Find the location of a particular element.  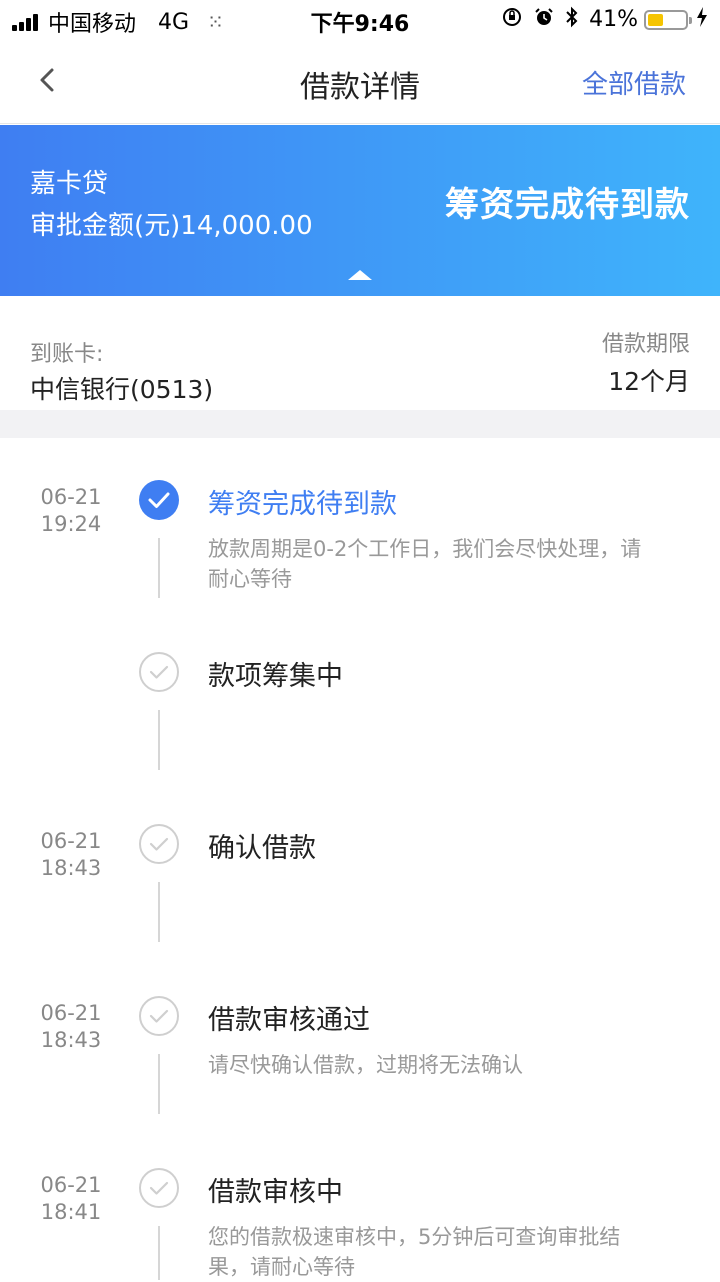

rotation-lock-icon is located at coordinates (512, 19).